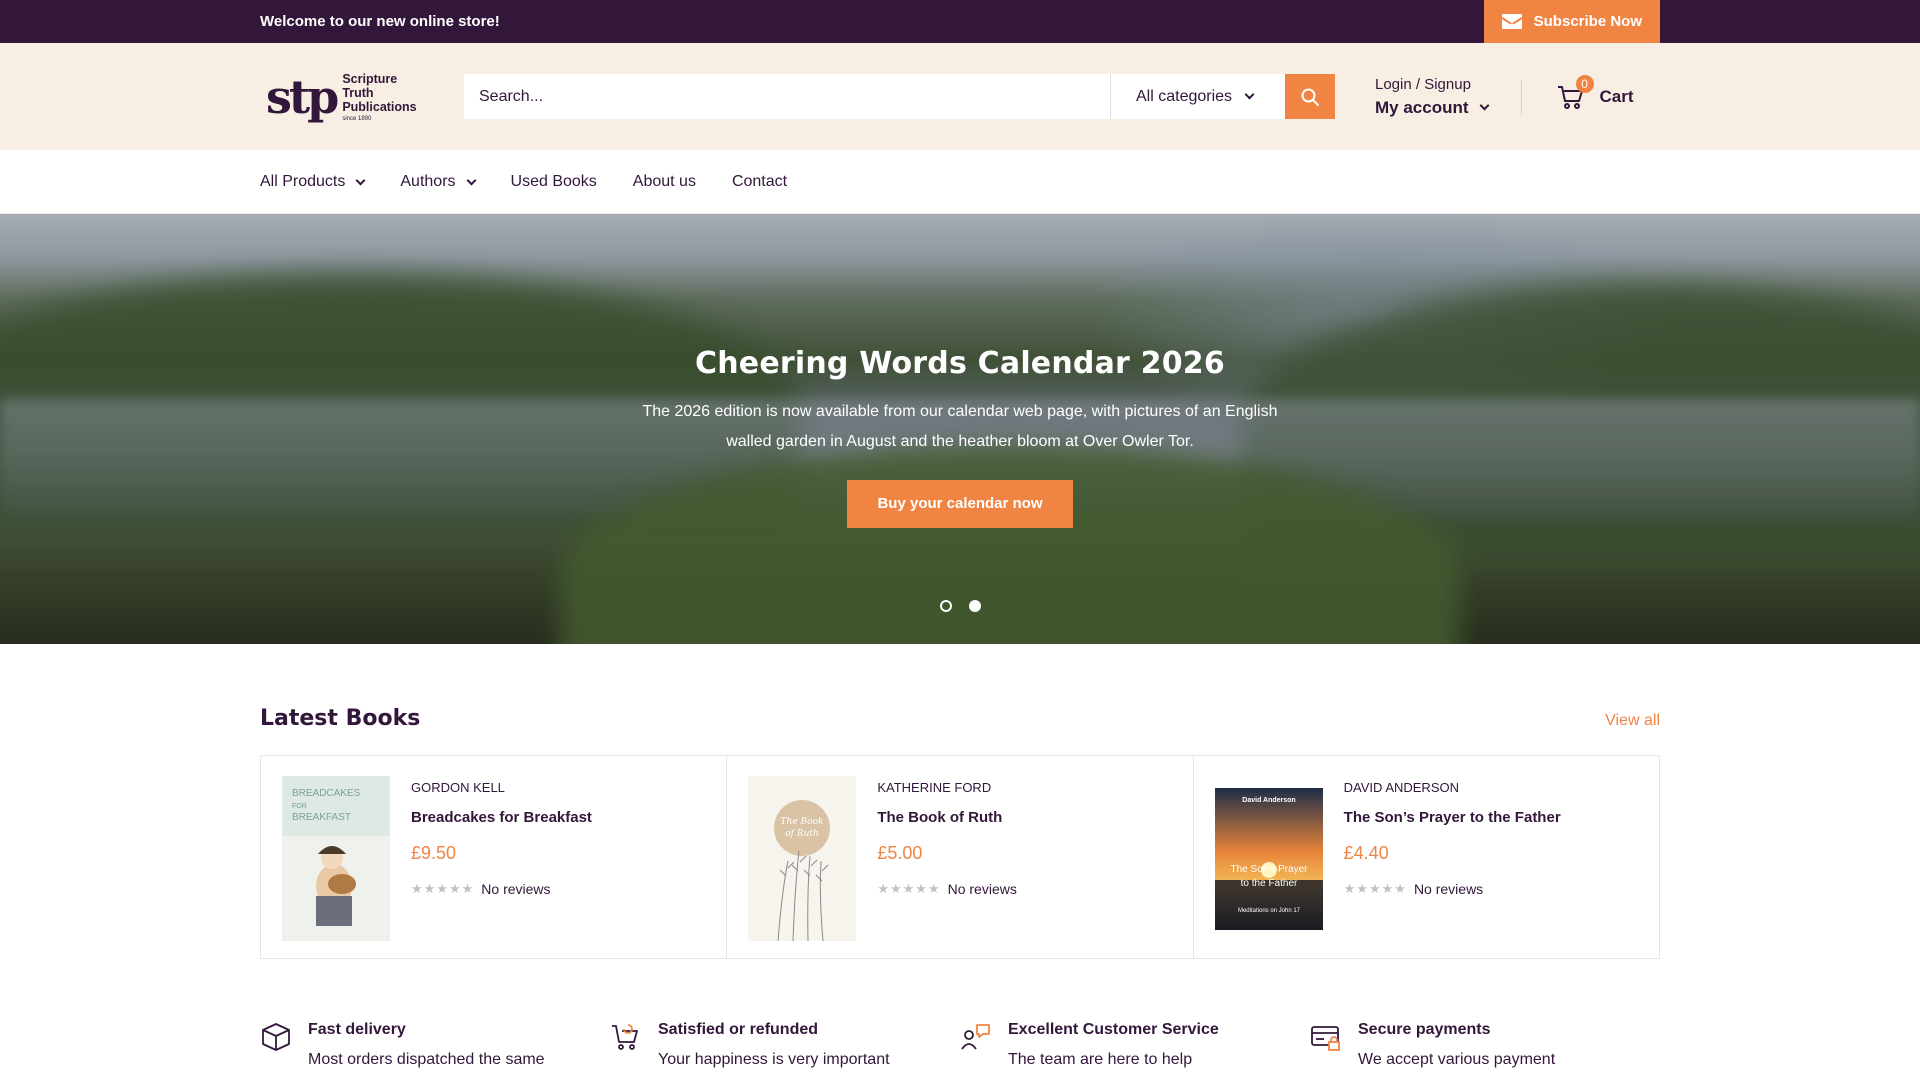  Describe the element at coordinates (380, 21) in the screenshot. I see `announcement-text: Welcome to our new online store!` at that location.